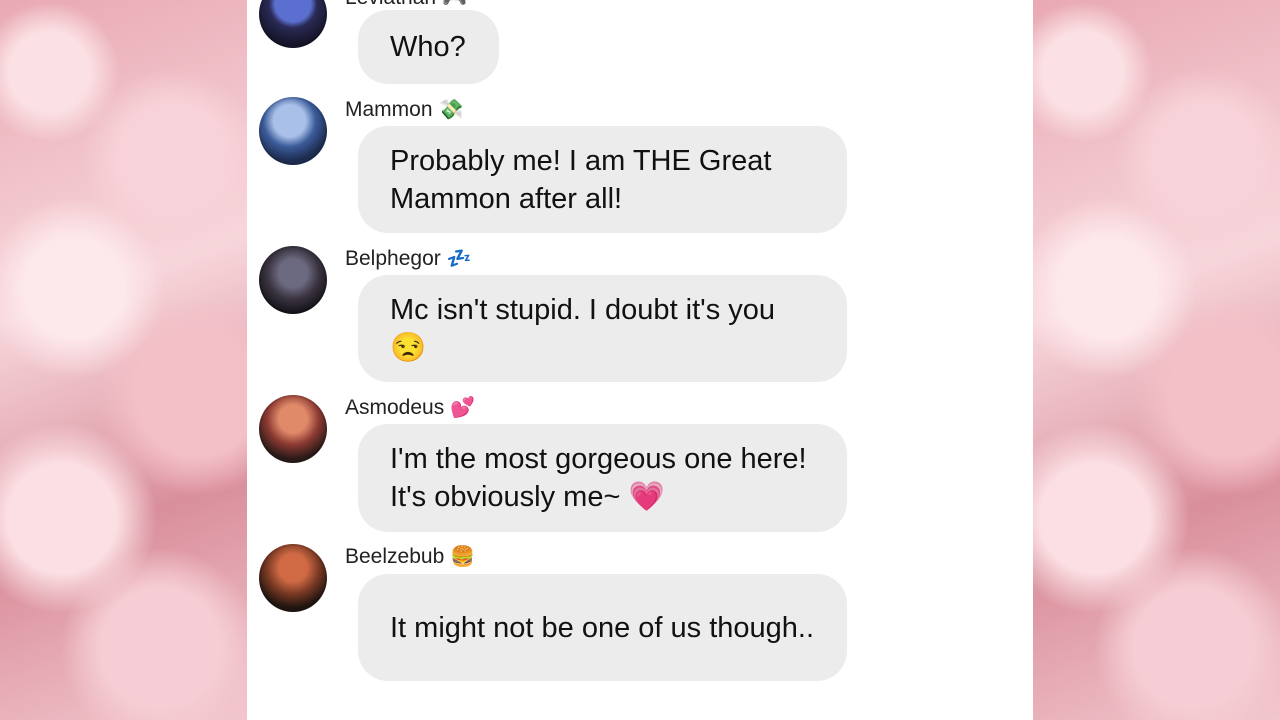  I want to click on two-hearts-icon: 💕, so click(463, 408).